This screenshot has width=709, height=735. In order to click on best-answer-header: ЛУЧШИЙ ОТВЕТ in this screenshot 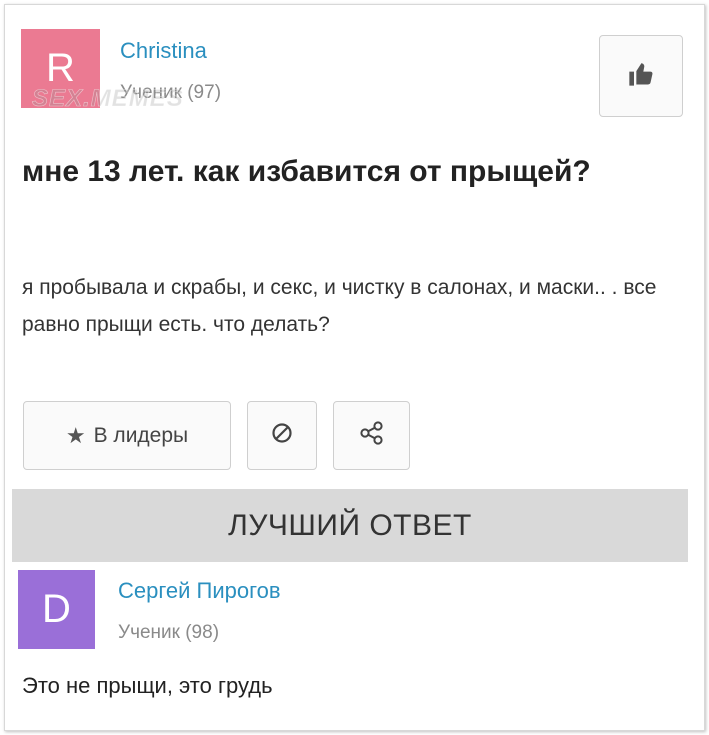, I will do `click(350, 525)`.